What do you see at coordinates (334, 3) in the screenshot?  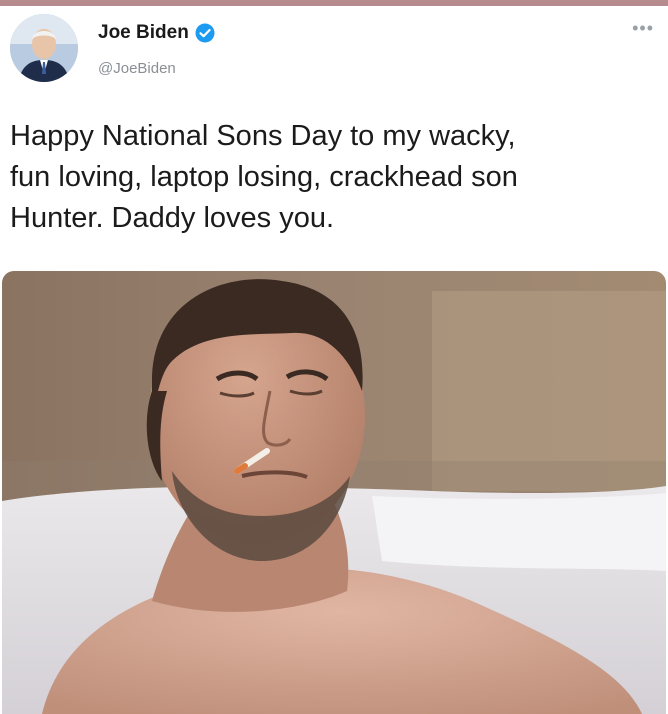 I see `top-border-strip` at bounding box center [334, 3].